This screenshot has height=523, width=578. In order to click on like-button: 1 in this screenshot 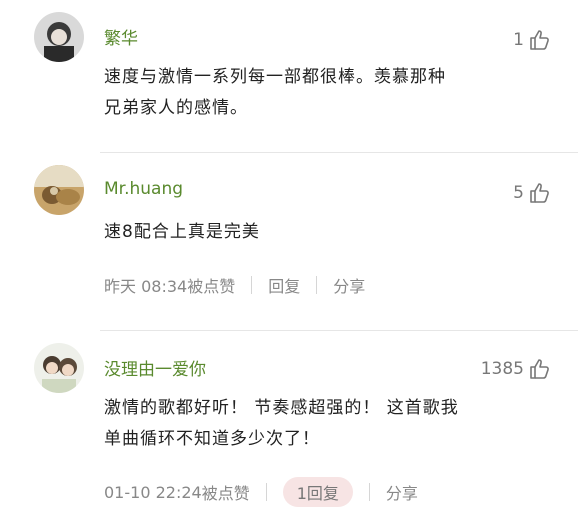, I will do `click(532, 40)`.